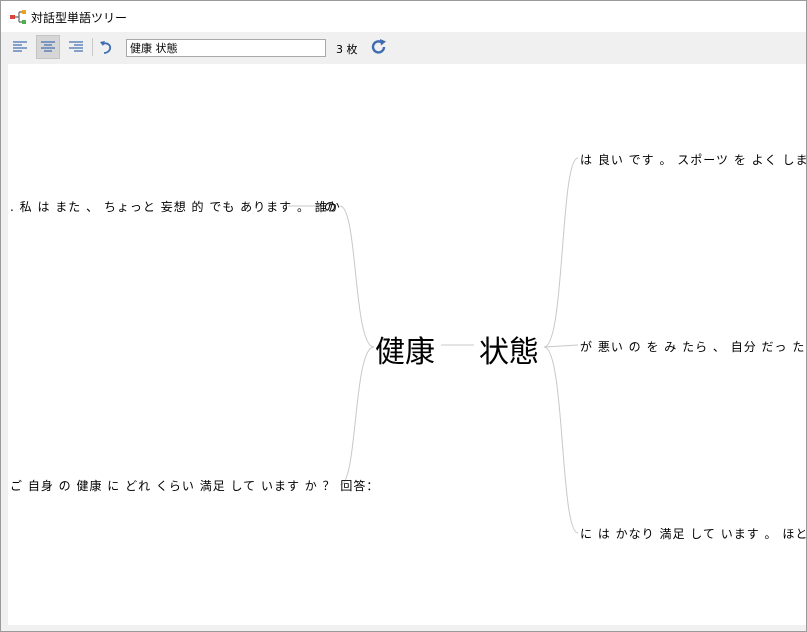 The height and width of the screenshot is (632, 807). Describe the element at coordinates (330, 206) in the screenshot. I see `left-branch-1-connector: の` at that location.